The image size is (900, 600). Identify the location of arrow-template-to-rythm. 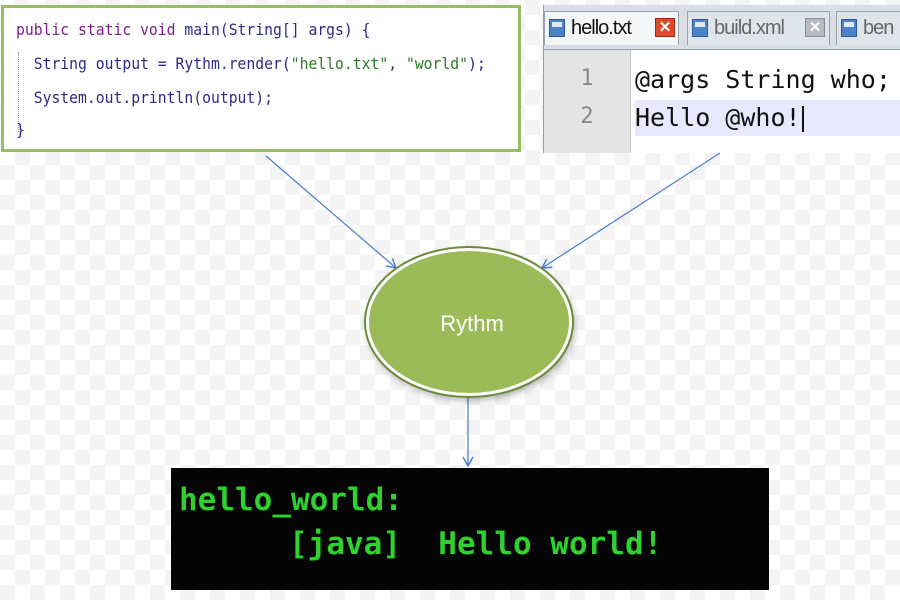
(630, 210).